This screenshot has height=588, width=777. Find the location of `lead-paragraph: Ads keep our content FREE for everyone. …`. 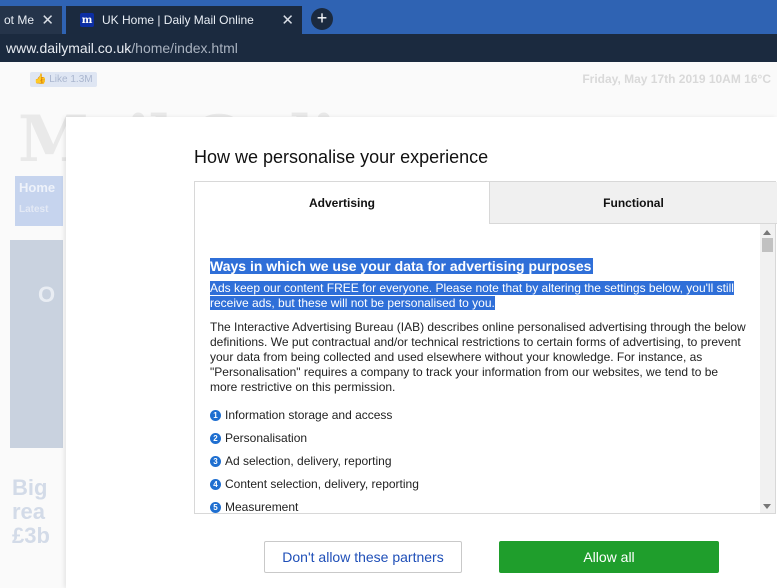

lead-paragraph: Ads keep our content FREE for everyone. … is located at coordinates (472, 295).